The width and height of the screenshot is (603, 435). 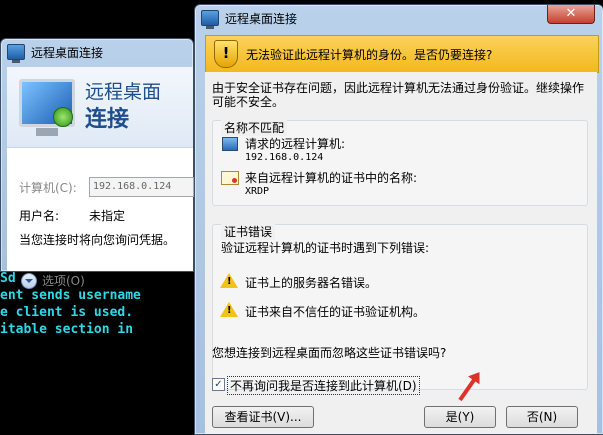 What do you see at coordinates (369, 54) in the screenshot?
I see `warning-text: 无法验证此远程计算机的身份。是否仍要连接?` at bounding box center [369, 54].